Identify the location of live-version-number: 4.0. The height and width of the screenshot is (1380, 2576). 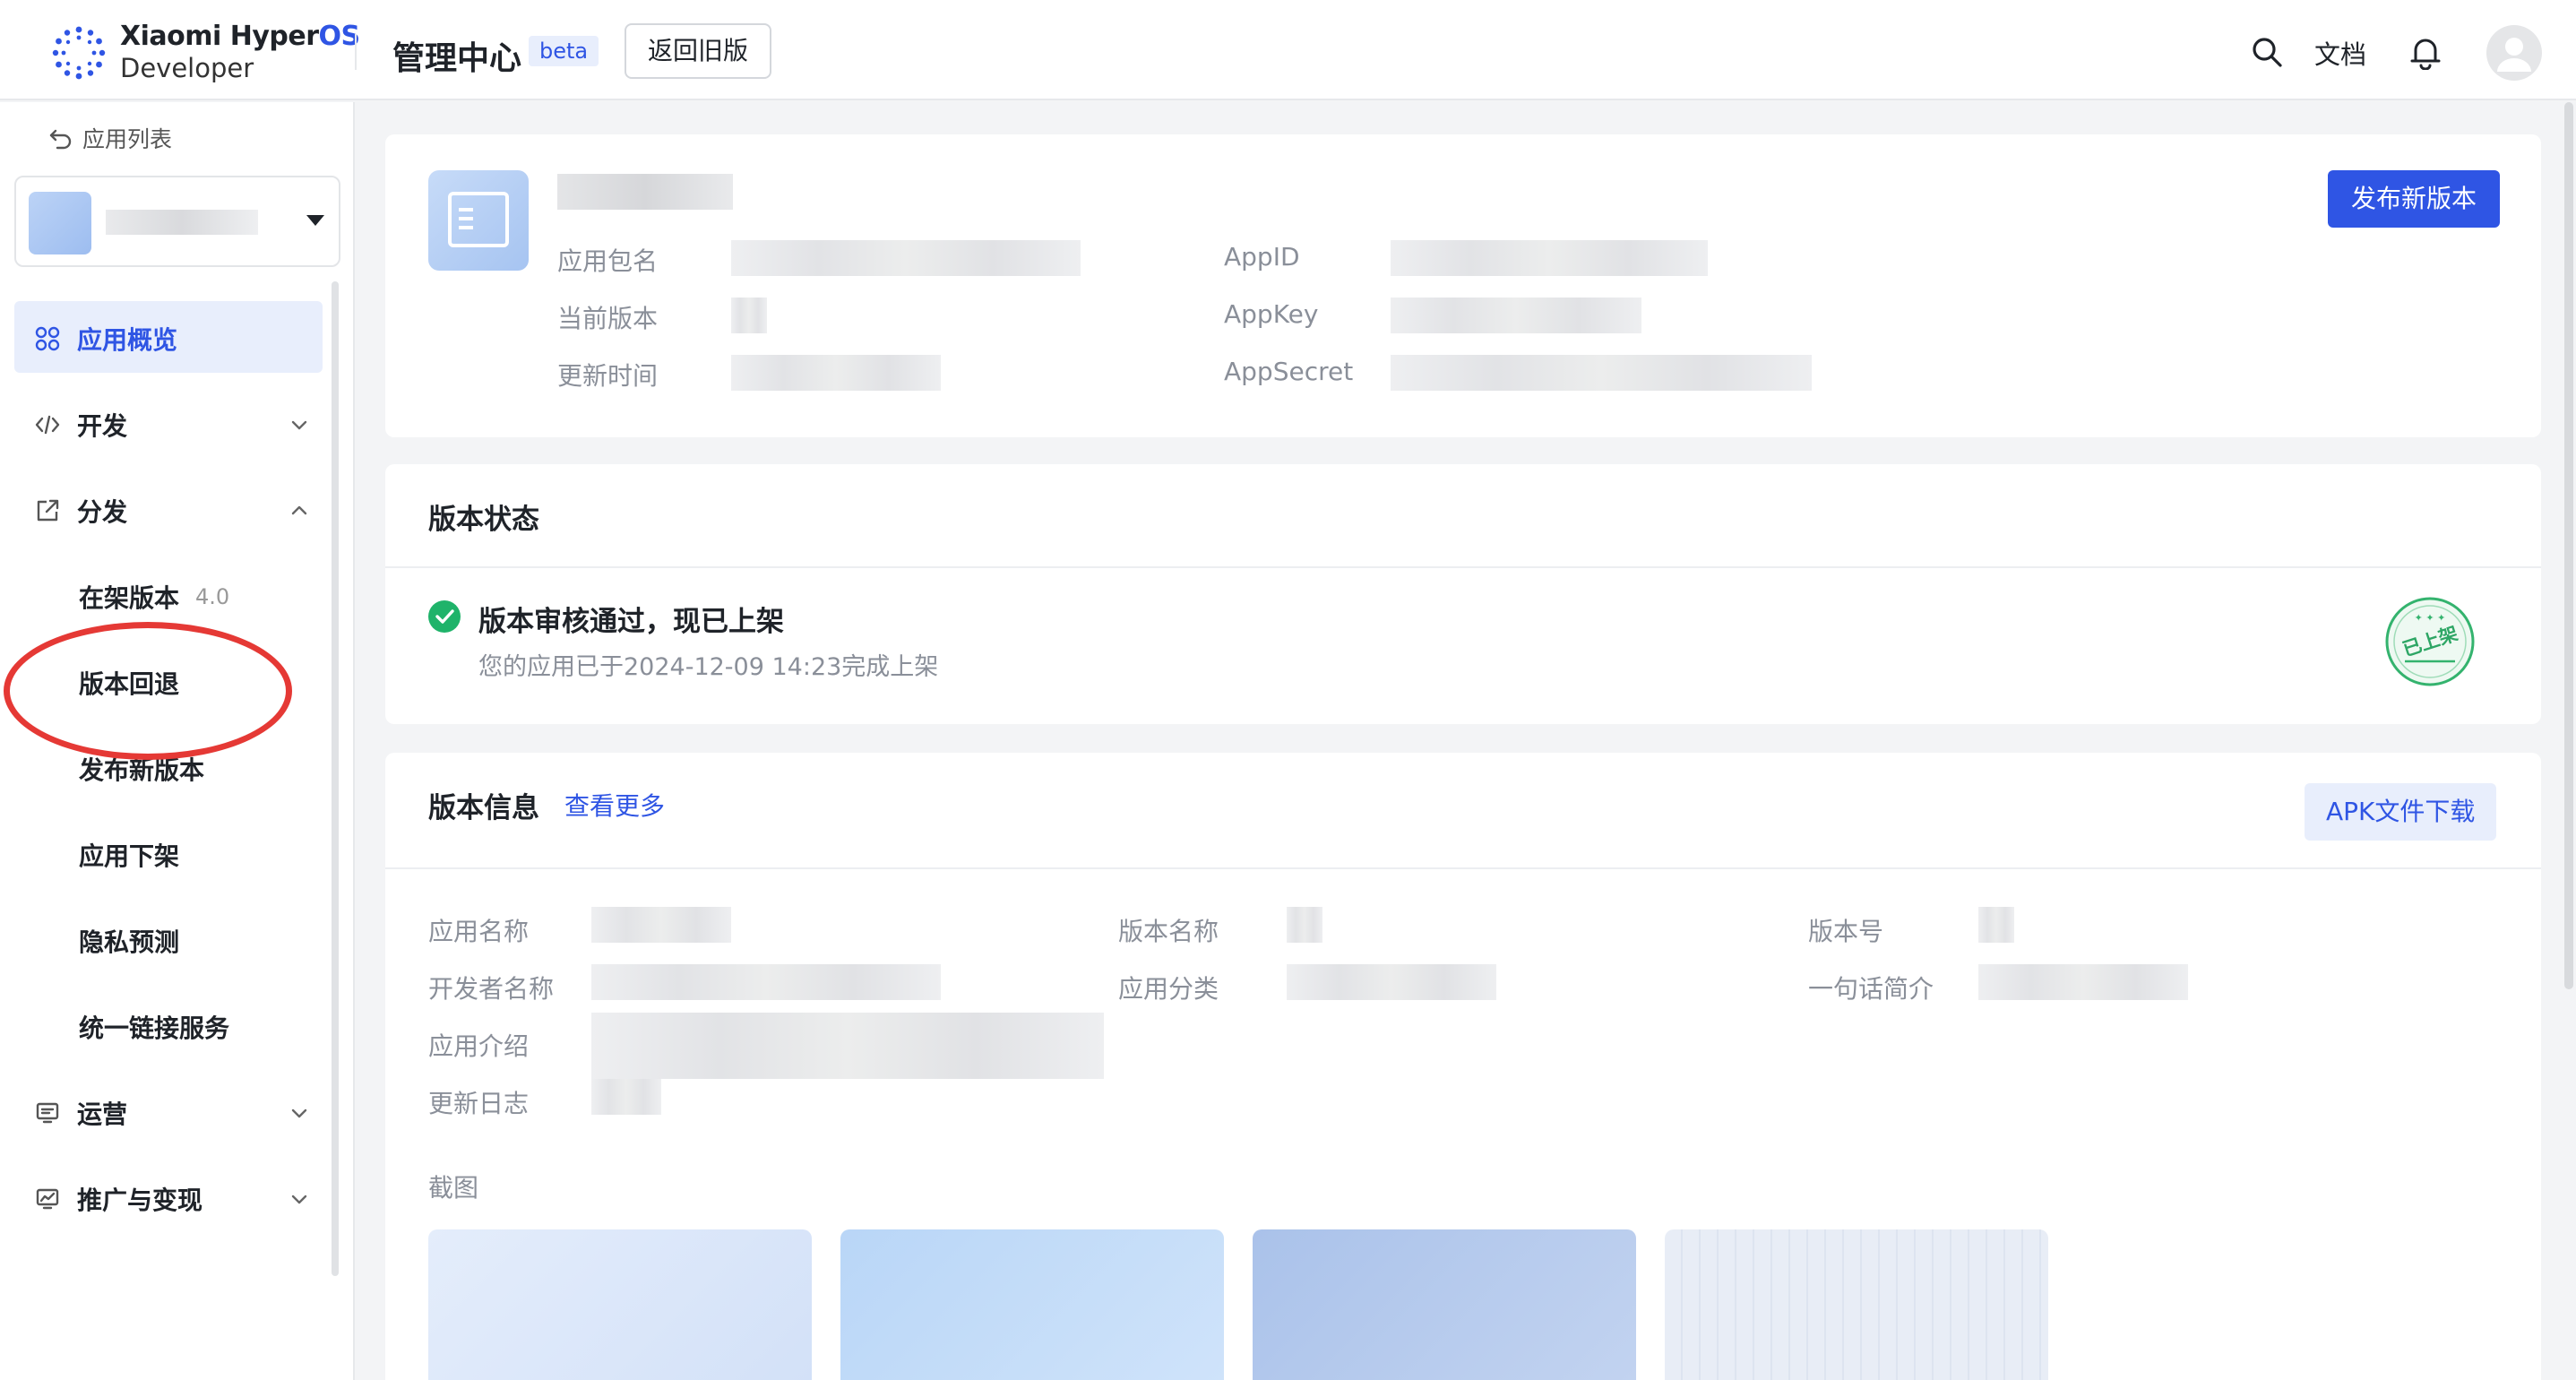
(213, 596).